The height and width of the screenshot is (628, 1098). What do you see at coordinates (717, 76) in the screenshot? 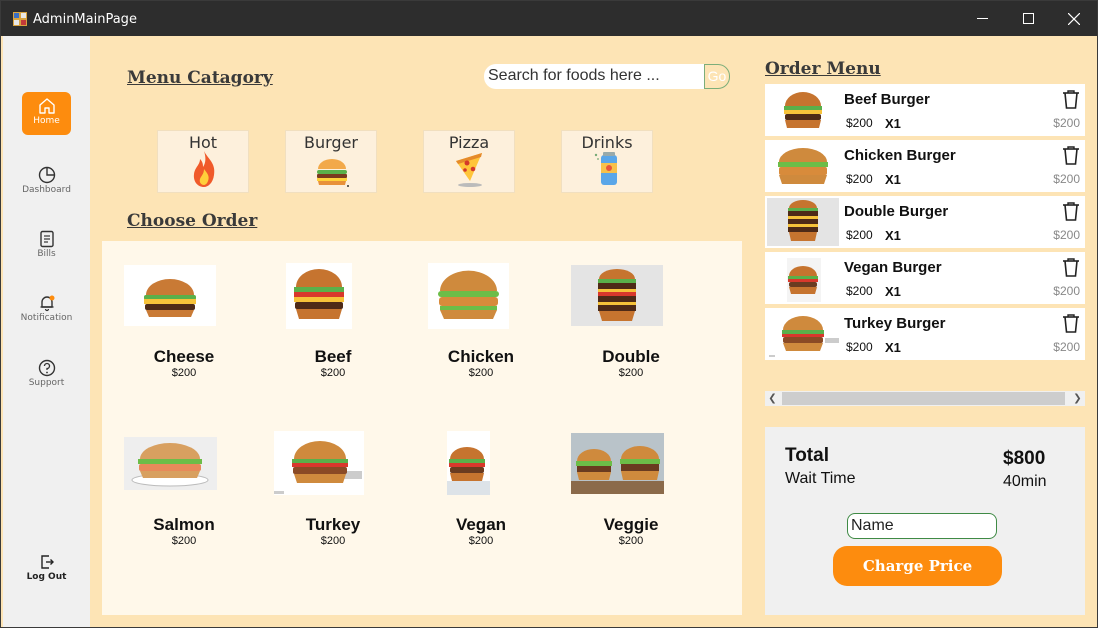
I see `search-go-button: Go` at bounding box center [717, 76].